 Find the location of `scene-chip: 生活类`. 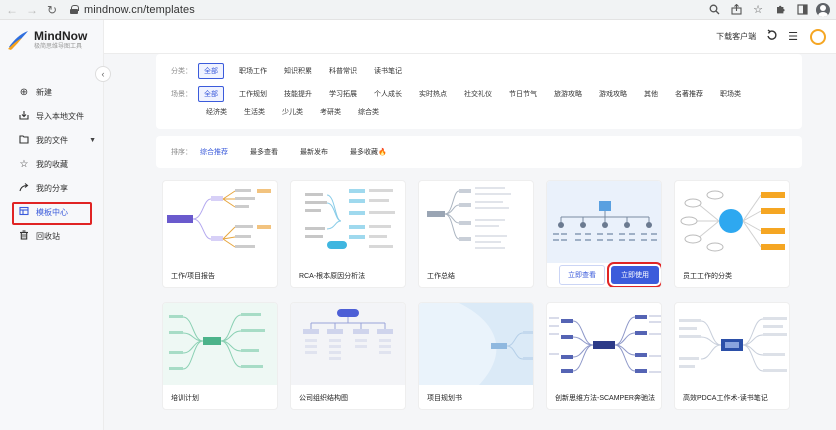

scene-chip: 生活类 is located at coordinates (254, 112).